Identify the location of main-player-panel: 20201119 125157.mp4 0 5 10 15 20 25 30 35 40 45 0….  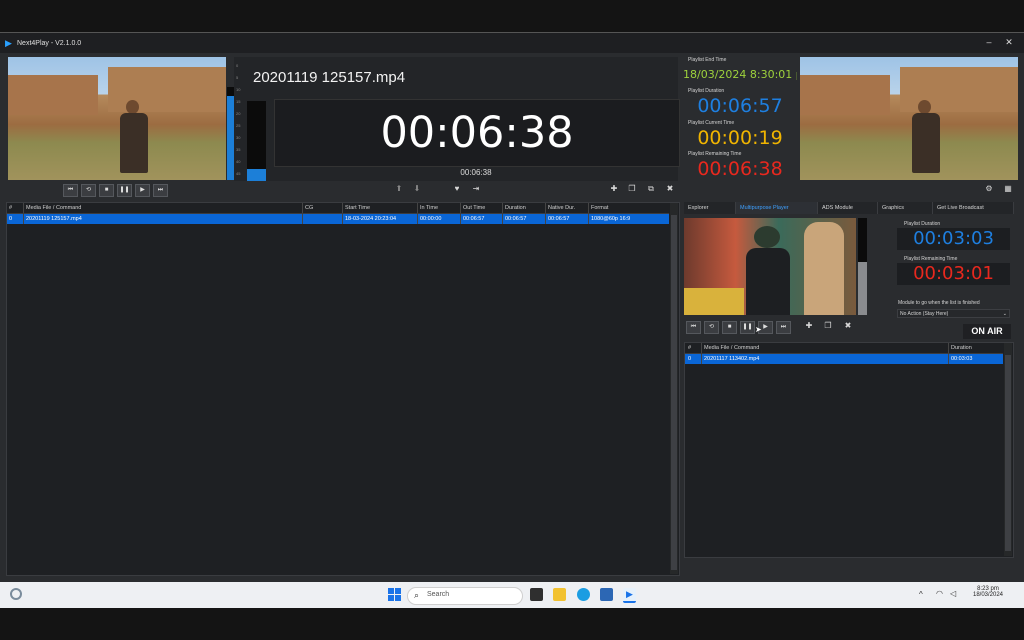
(457, 119).